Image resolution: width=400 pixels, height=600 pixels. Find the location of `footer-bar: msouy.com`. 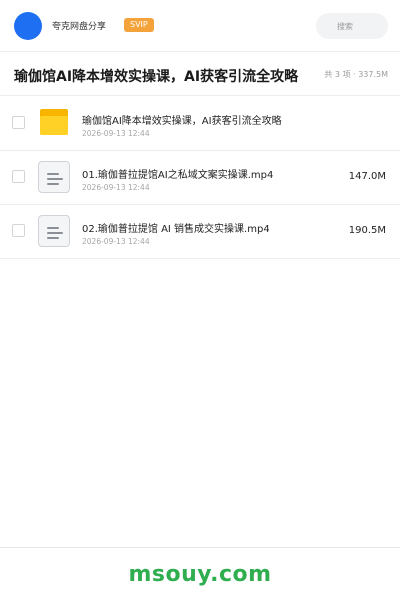

footer-bar: msouy.com is located at coordinates (200, 573).